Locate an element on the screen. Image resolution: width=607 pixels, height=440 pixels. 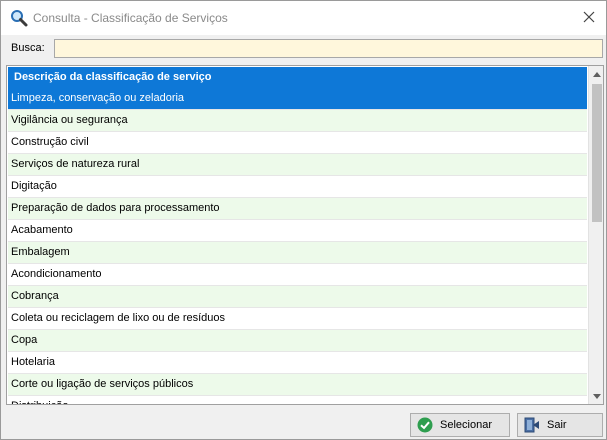
exit-button: Sair is located at coordinates (560, 425).